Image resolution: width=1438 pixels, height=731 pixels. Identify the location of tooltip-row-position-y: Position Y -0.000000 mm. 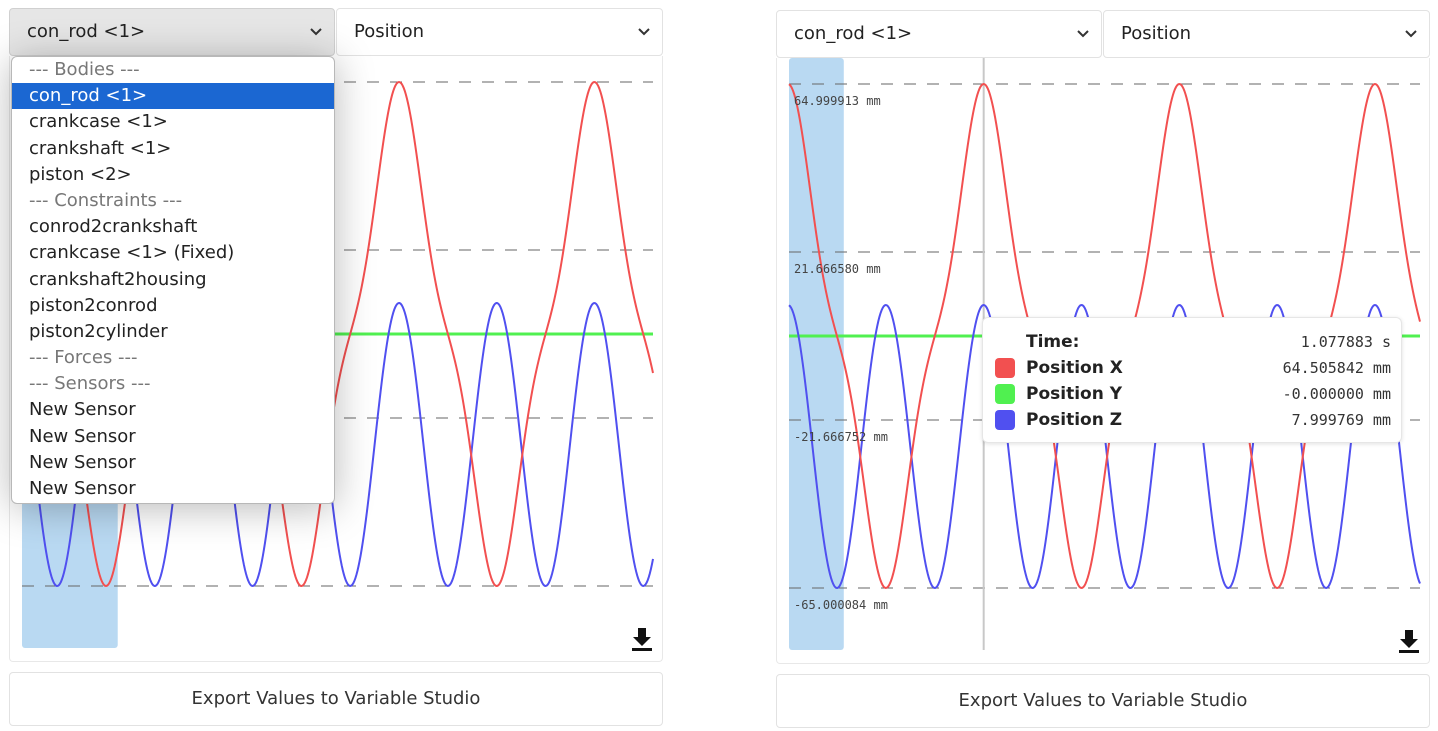
(1192, 394).